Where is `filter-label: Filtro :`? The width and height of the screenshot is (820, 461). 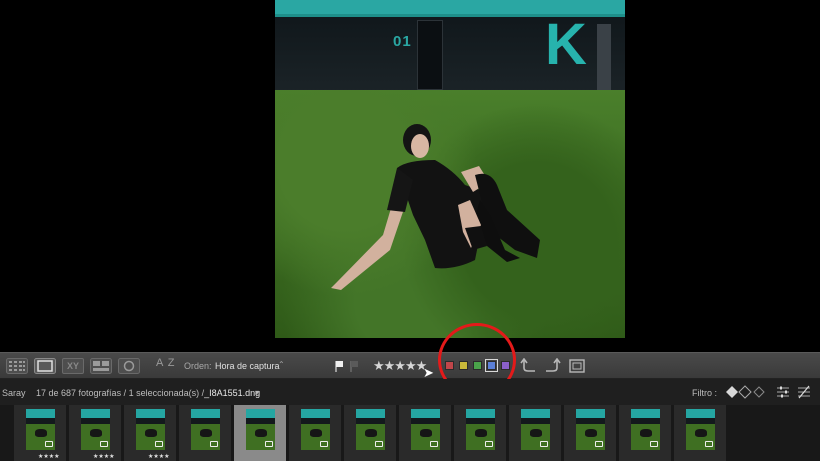 filter-label: Filtro : is located at coordinates (705, 393).